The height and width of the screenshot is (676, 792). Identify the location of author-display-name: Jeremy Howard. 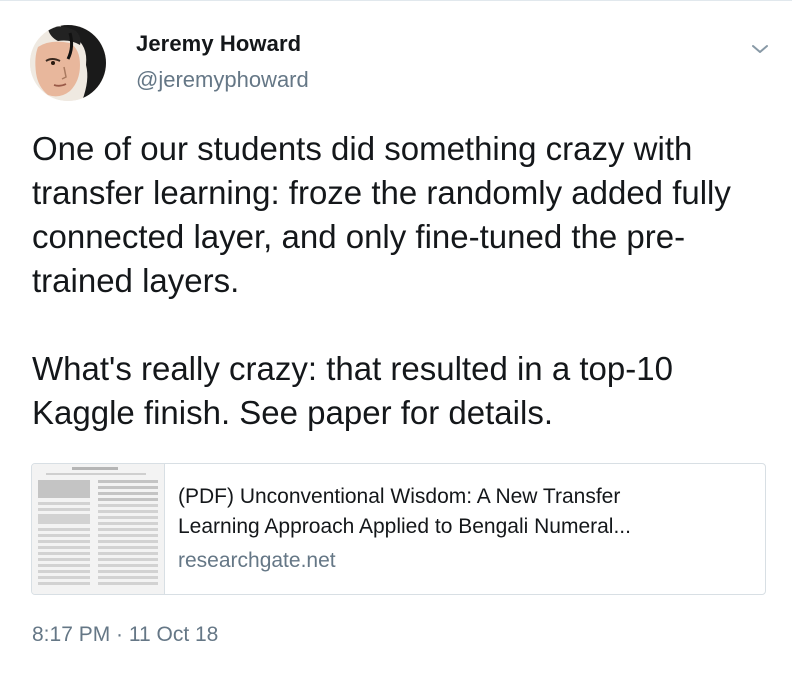
(218, 44).